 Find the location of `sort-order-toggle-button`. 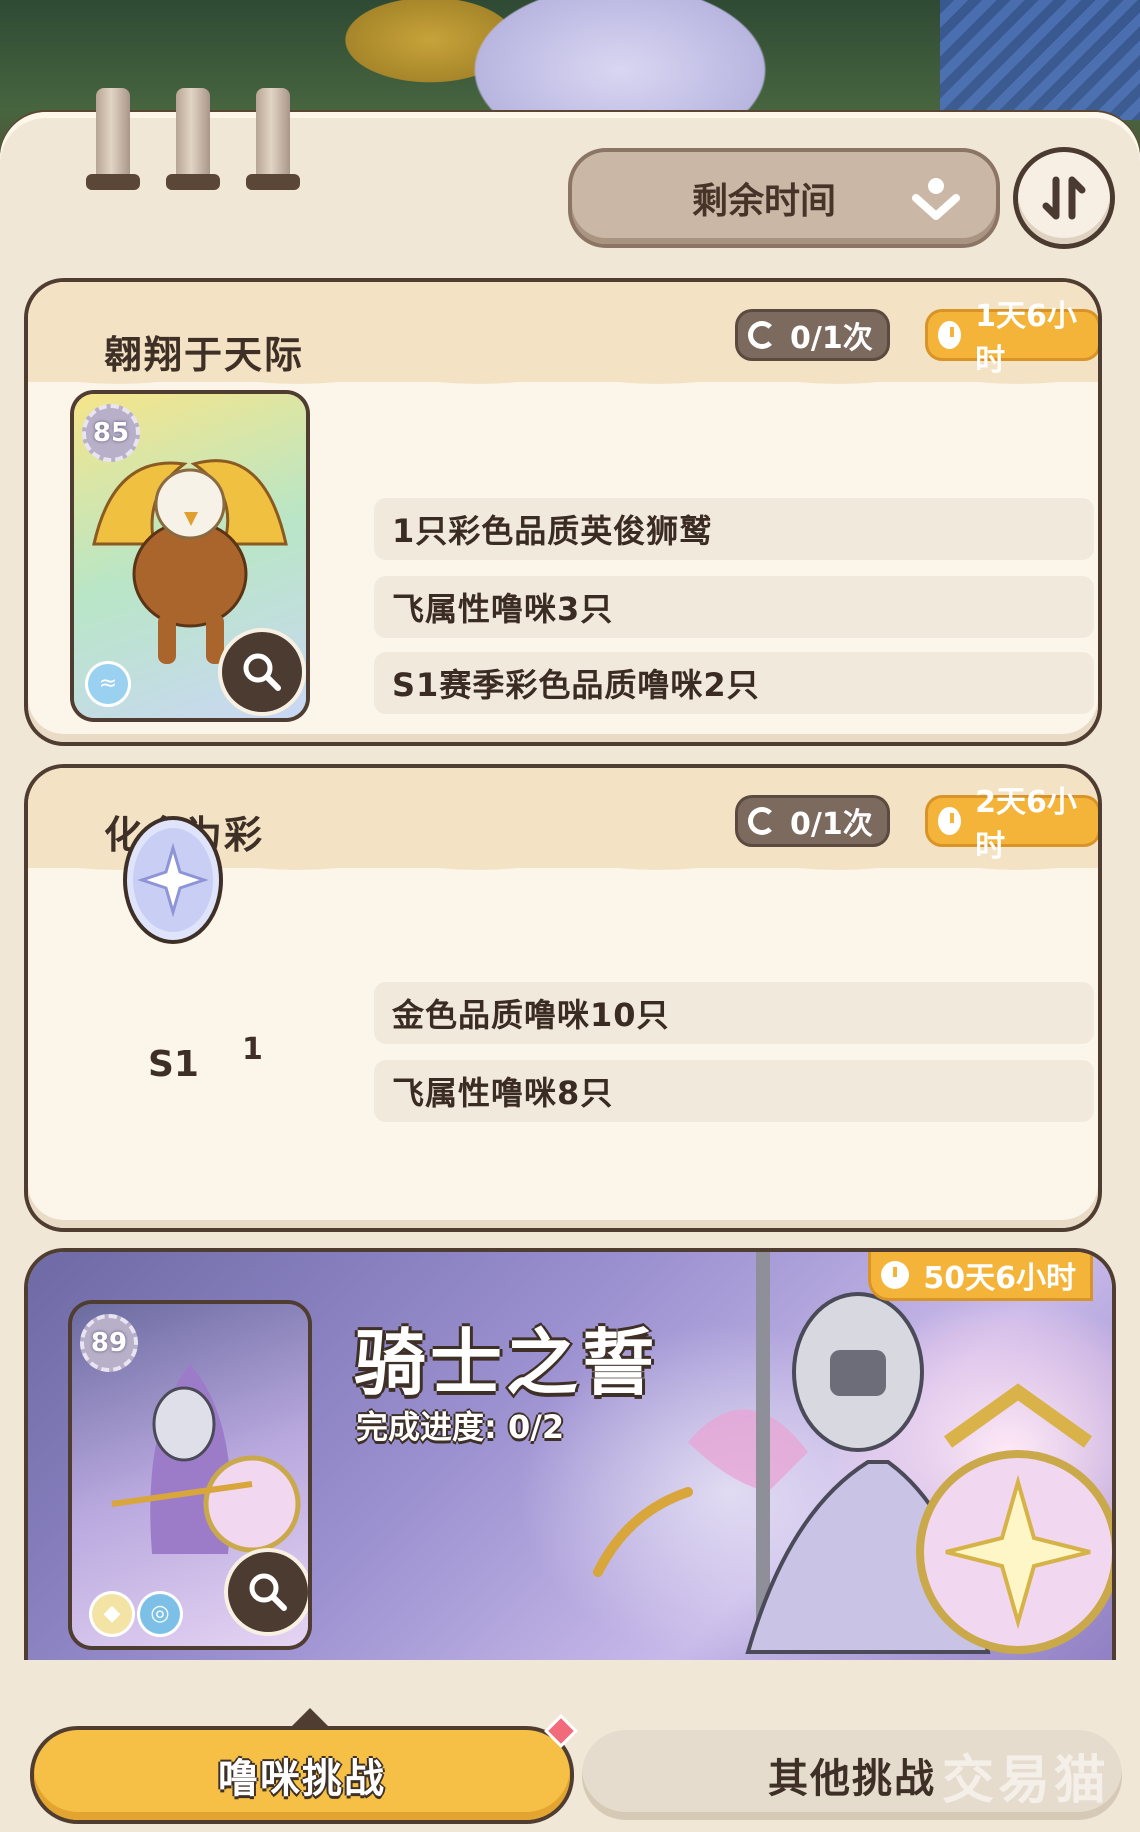

sort-order-toggle-button is located at coordinates (1064, 198).